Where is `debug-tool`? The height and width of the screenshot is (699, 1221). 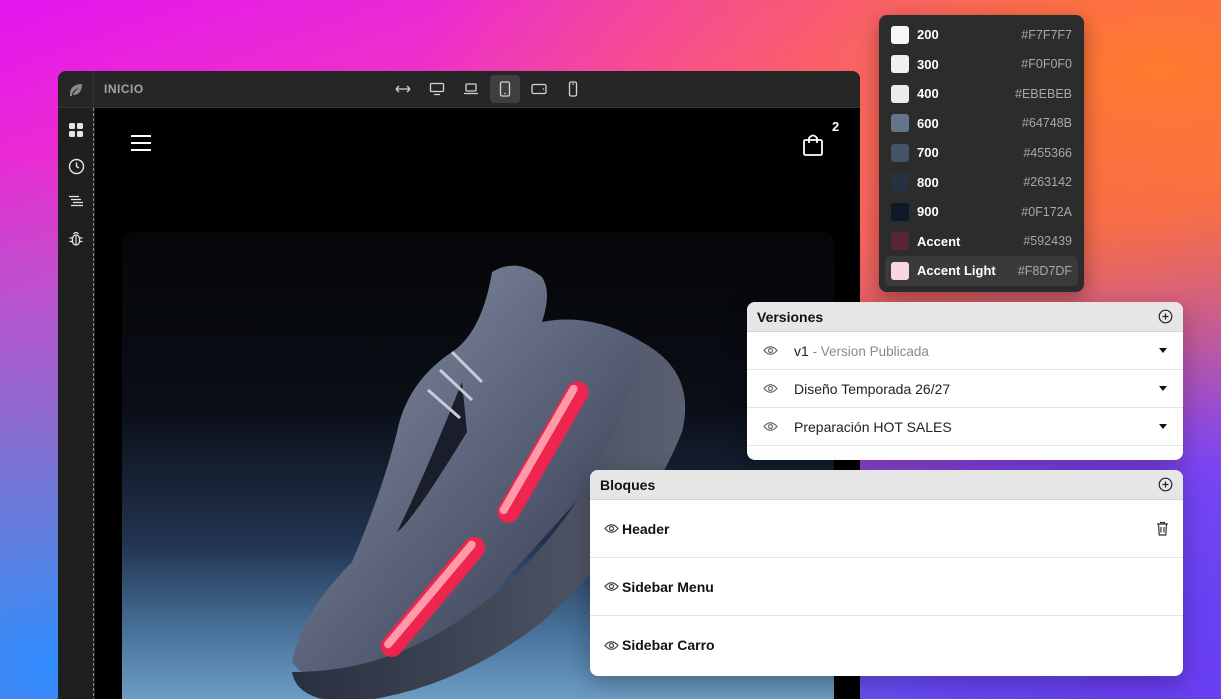
debug-tool is located at coordinates (76, 238).